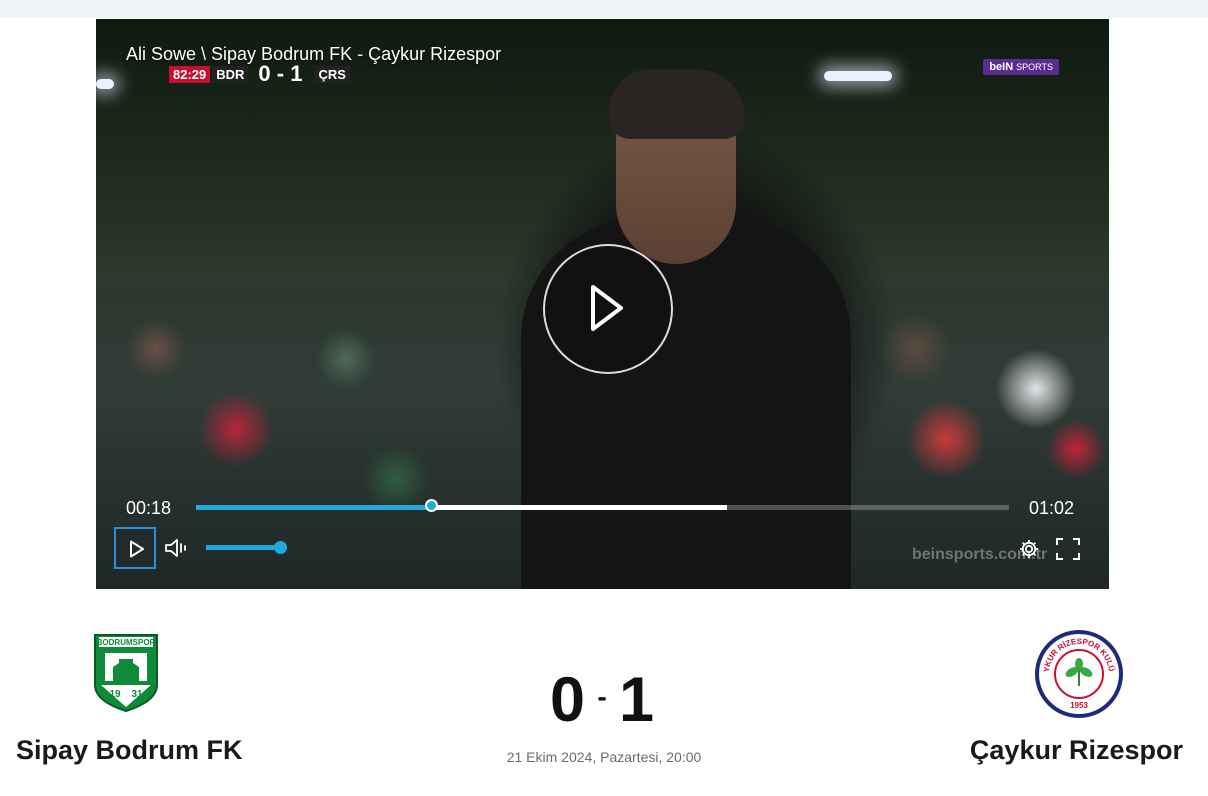 Image resolution: width=1208 pixels, height=796 pixels. What do you see at coordinates (314, 507) in the screenshot?
I see `seek-played` at bounding box center [314, 507].